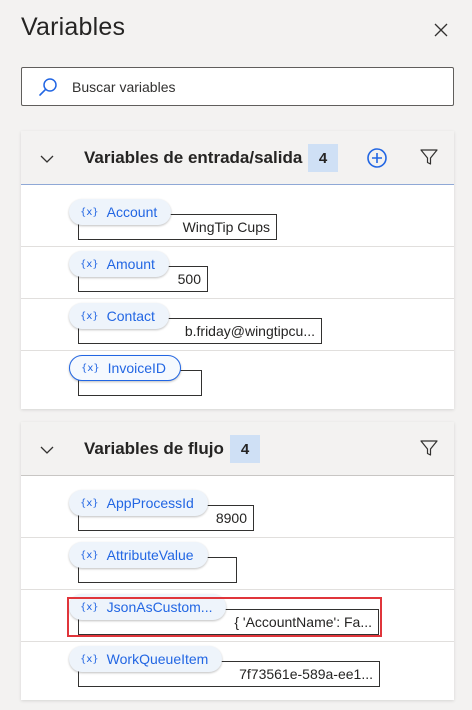 The width and height of the screenshot is (472, 710). I want to click on variable-pill-workqueueitem: {x} WorkQueueItem, so click(146, 659).